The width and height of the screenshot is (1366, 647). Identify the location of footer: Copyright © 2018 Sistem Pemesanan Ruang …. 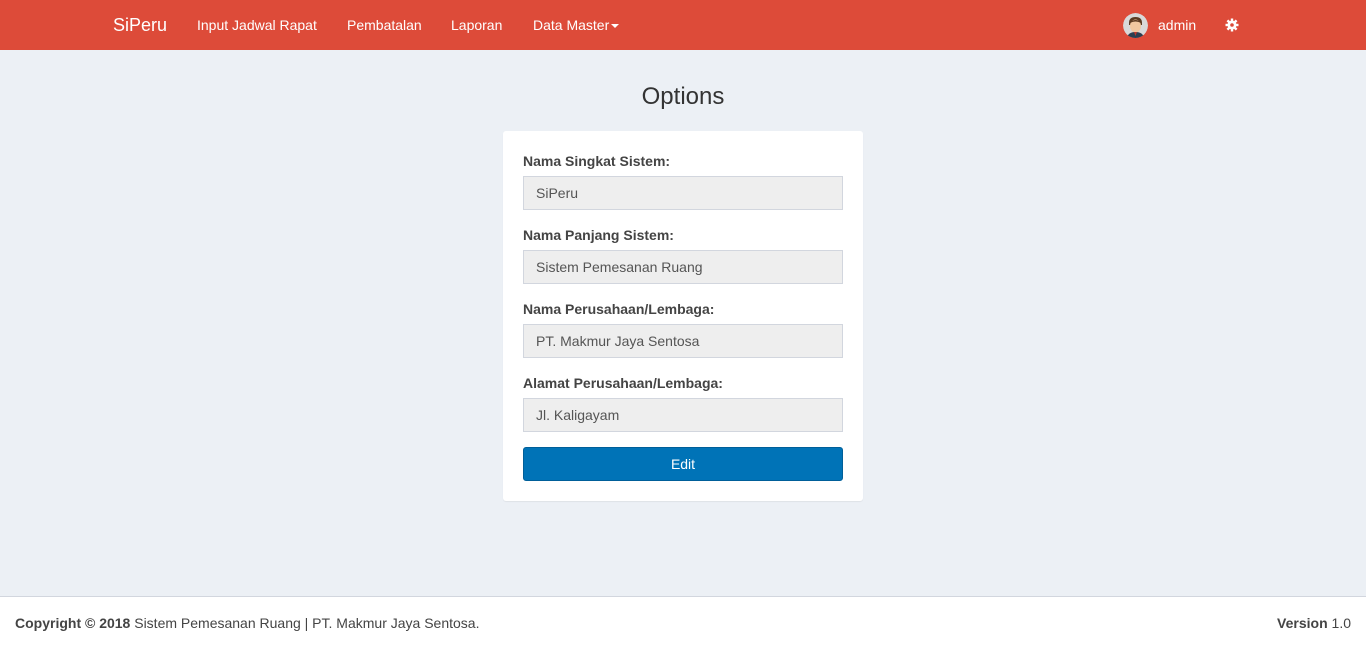
(683, 621).